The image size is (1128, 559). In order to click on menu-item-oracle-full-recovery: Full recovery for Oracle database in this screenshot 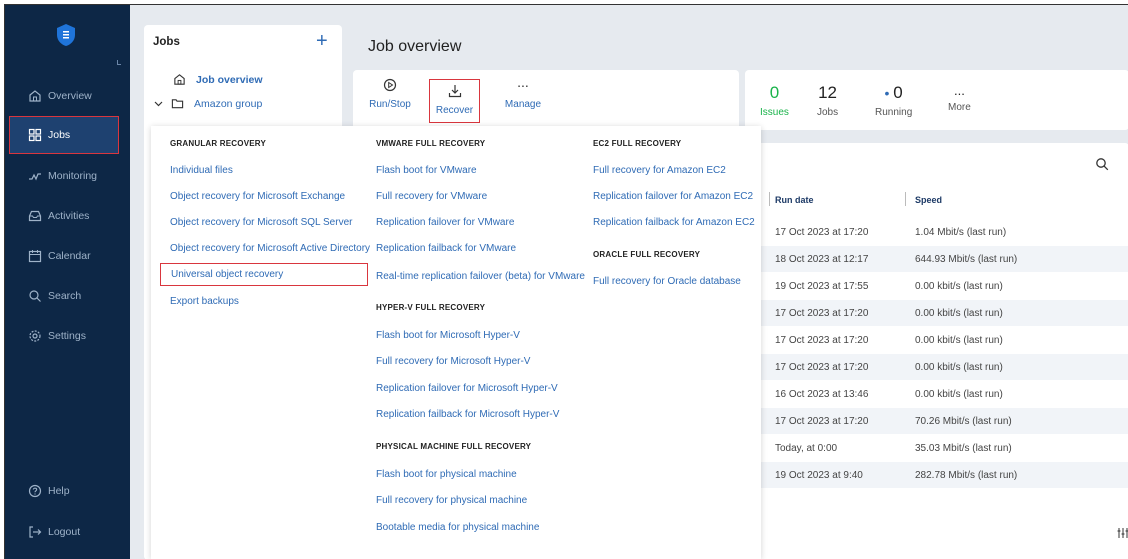, I will do `click(667, 281)`.